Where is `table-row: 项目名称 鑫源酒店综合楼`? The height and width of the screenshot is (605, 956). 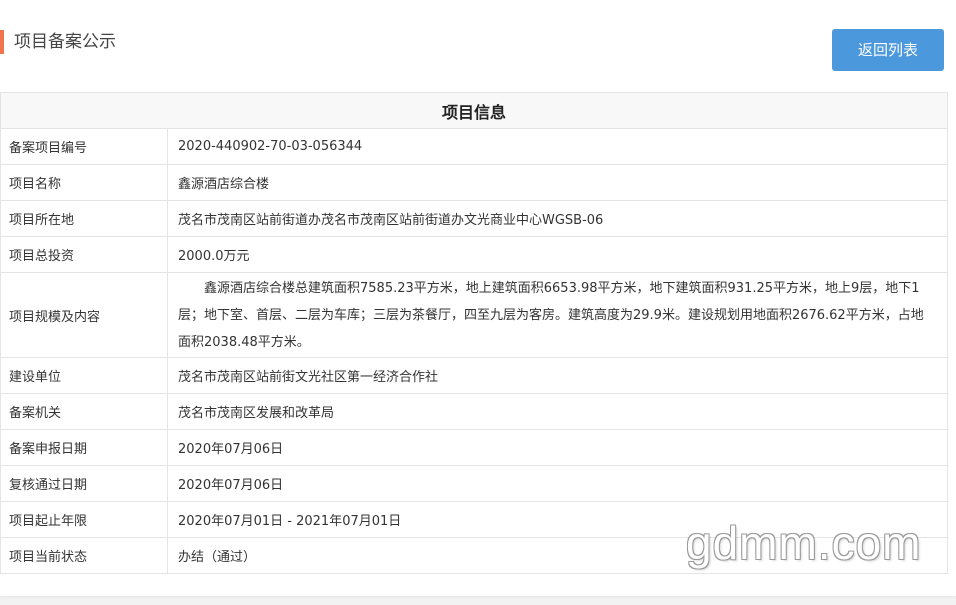 table-row: 项目名称 鑫源酒店综合楼 is located at coordinates (474, 182).